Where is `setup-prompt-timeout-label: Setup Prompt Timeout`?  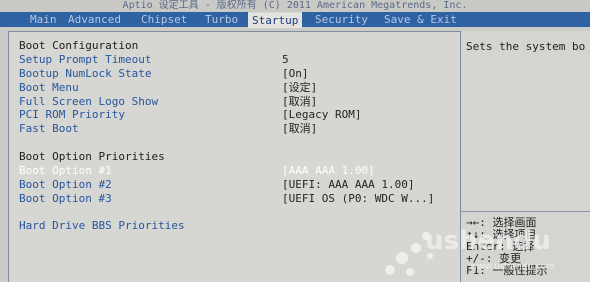 setup-prompt-timeout-label: Setup Prompt Timeout is located at coordinates (85, 59).